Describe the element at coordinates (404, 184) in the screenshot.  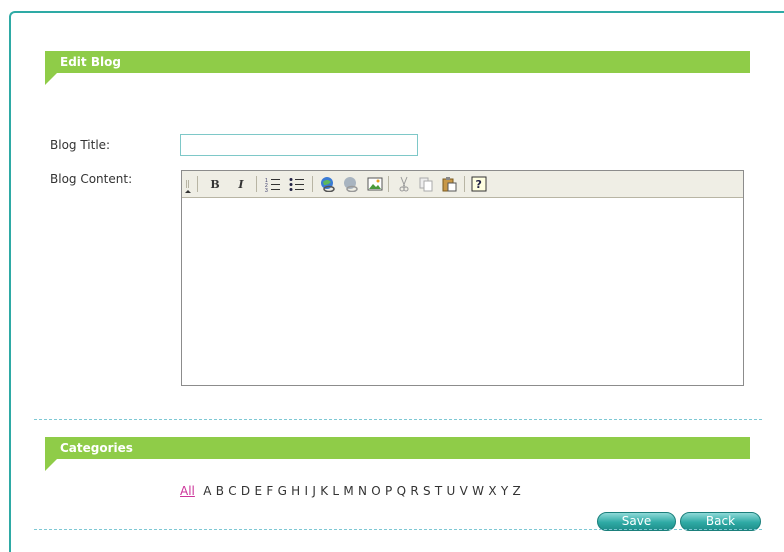
I see `cut-icon` at that location.